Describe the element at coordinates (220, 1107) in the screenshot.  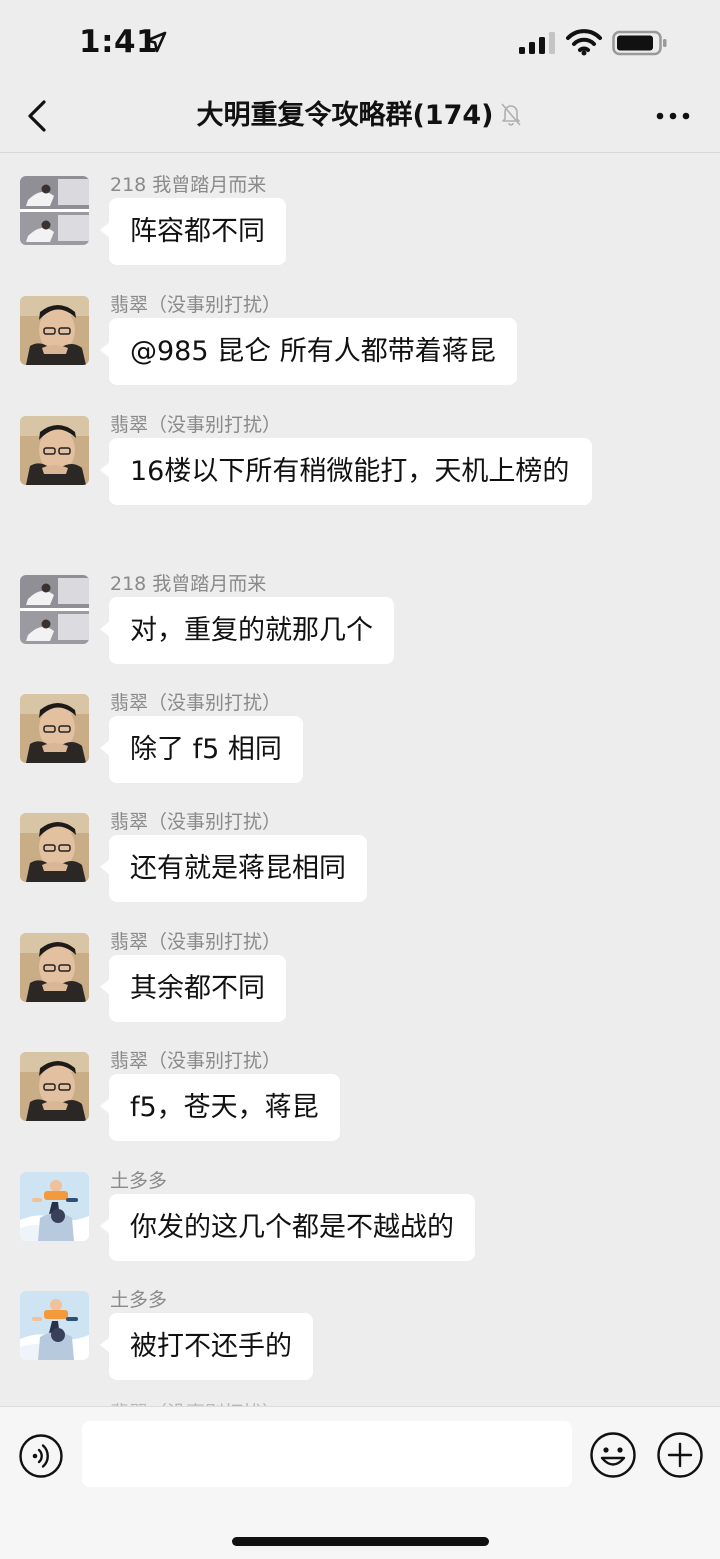
I see `message-bubble: f5，苍天，蒋昆` at that location.